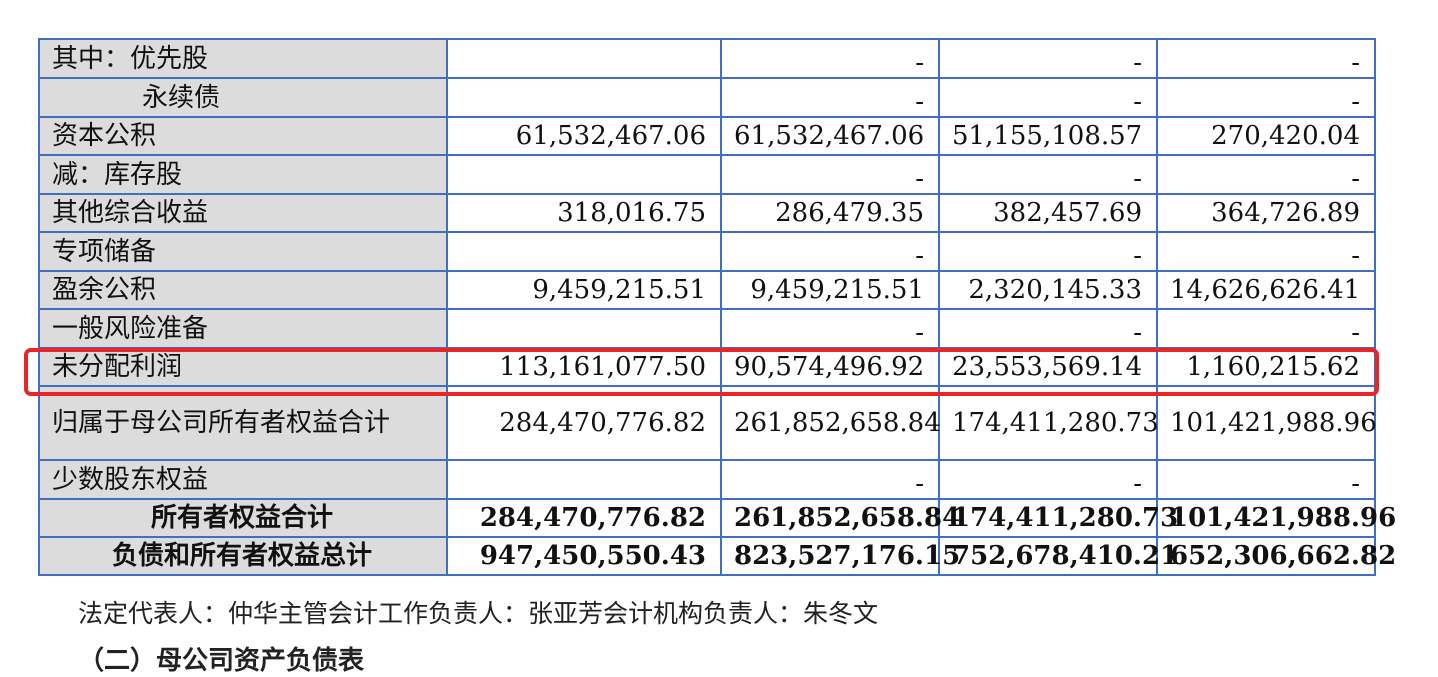  Describe the element at coordinates (1266, 290) in the screenshot. I see `cell-value: 14,626,626.41` at that location.